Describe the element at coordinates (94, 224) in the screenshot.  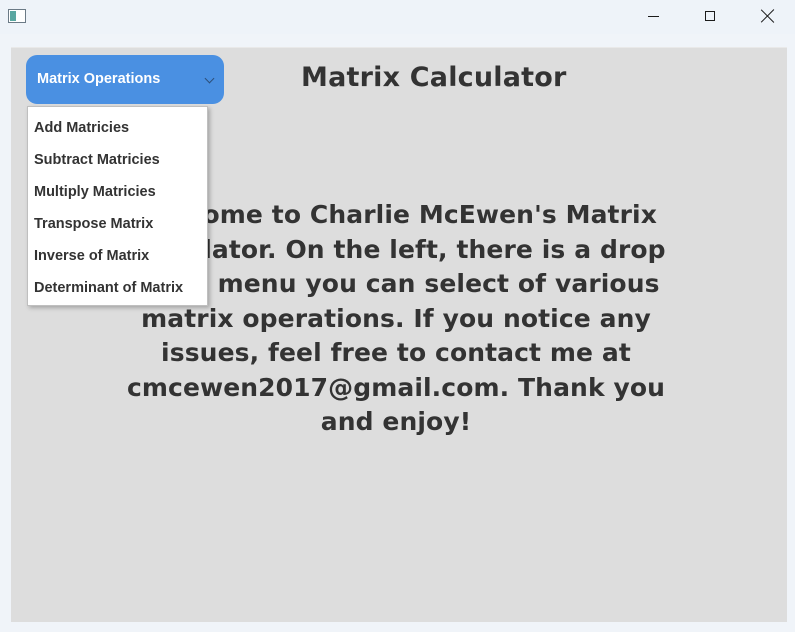
I see `menu-item-label: Transpose Matrix` at that location.